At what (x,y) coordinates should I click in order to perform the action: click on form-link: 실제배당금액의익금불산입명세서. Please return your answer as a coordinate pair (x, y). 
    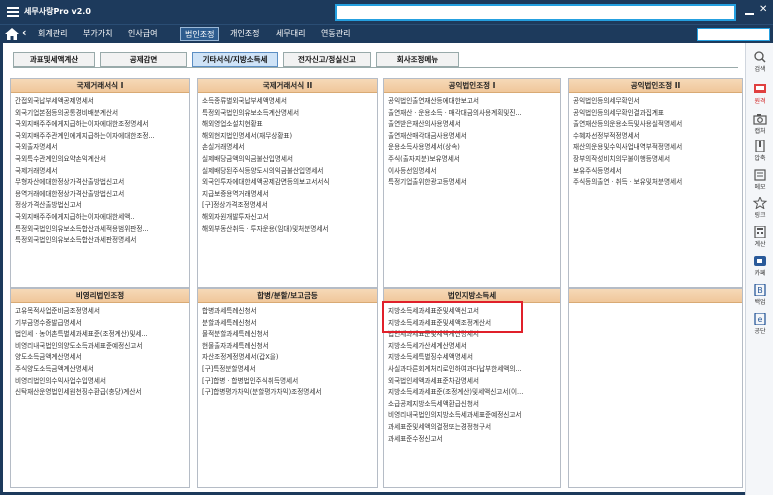
    Looking at the image, I should click on (287, 160).